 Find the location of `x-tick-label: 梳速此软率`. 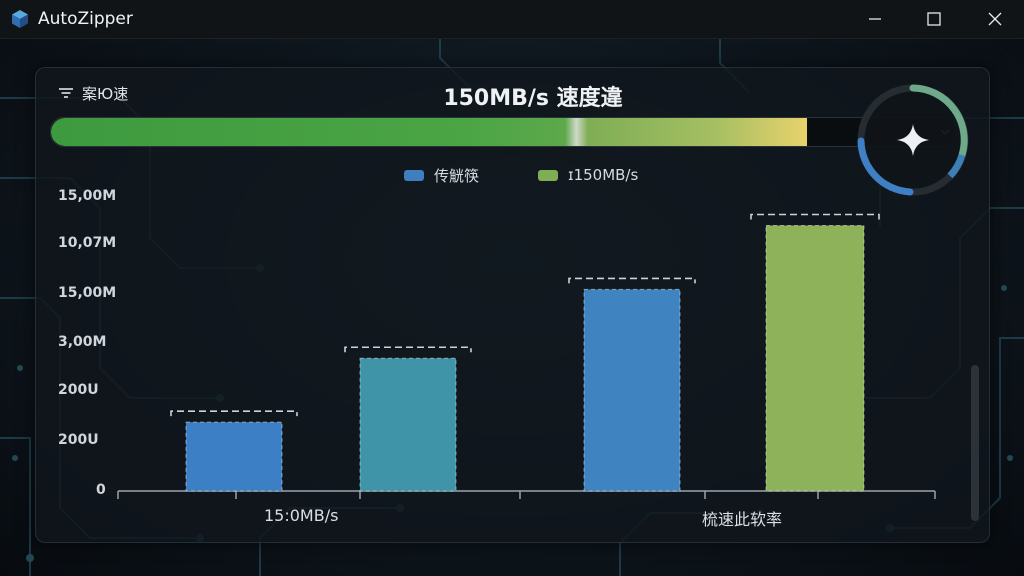

x-tick-label: 梳速此软率 is located at coordinates (742, 519).